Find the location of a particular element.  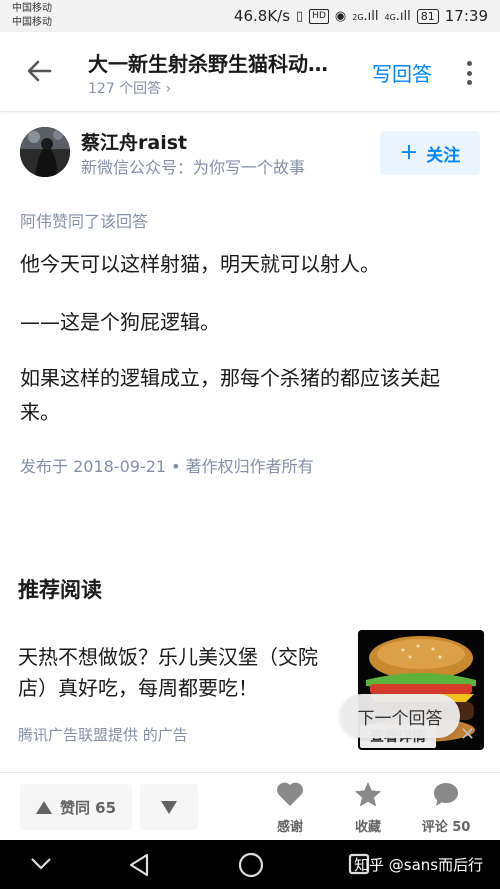

follow-button: + 关注 is located at coordinates (430, 153).